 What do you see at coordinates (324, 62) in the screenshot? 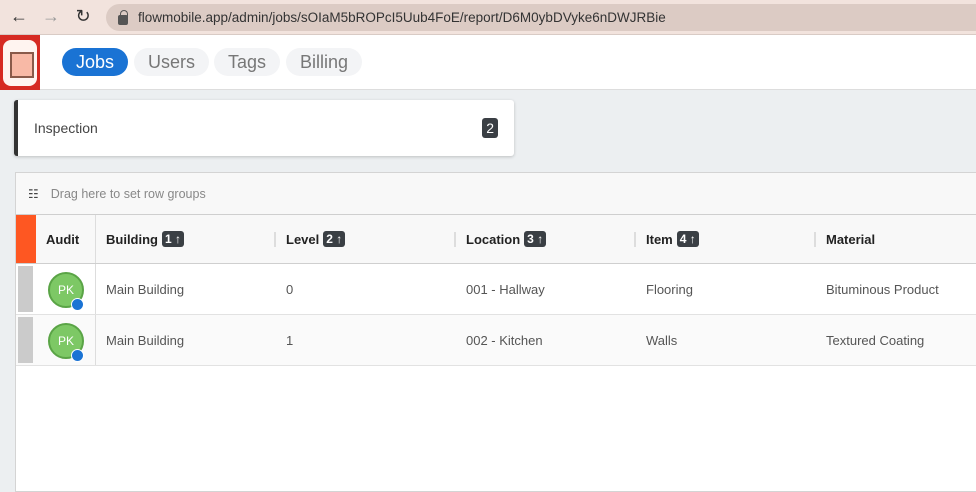
I see `tab-billing: Billing` at bounding box center [324, 62].